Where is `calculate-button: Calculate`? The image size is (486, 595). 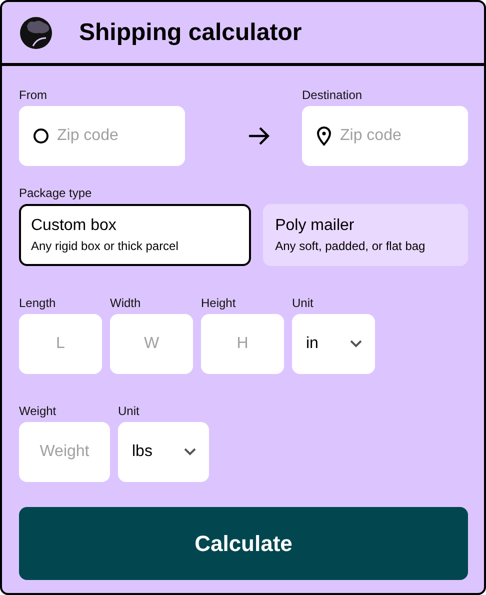 calculate-button: Calculate is located at coordinates (243, 543).